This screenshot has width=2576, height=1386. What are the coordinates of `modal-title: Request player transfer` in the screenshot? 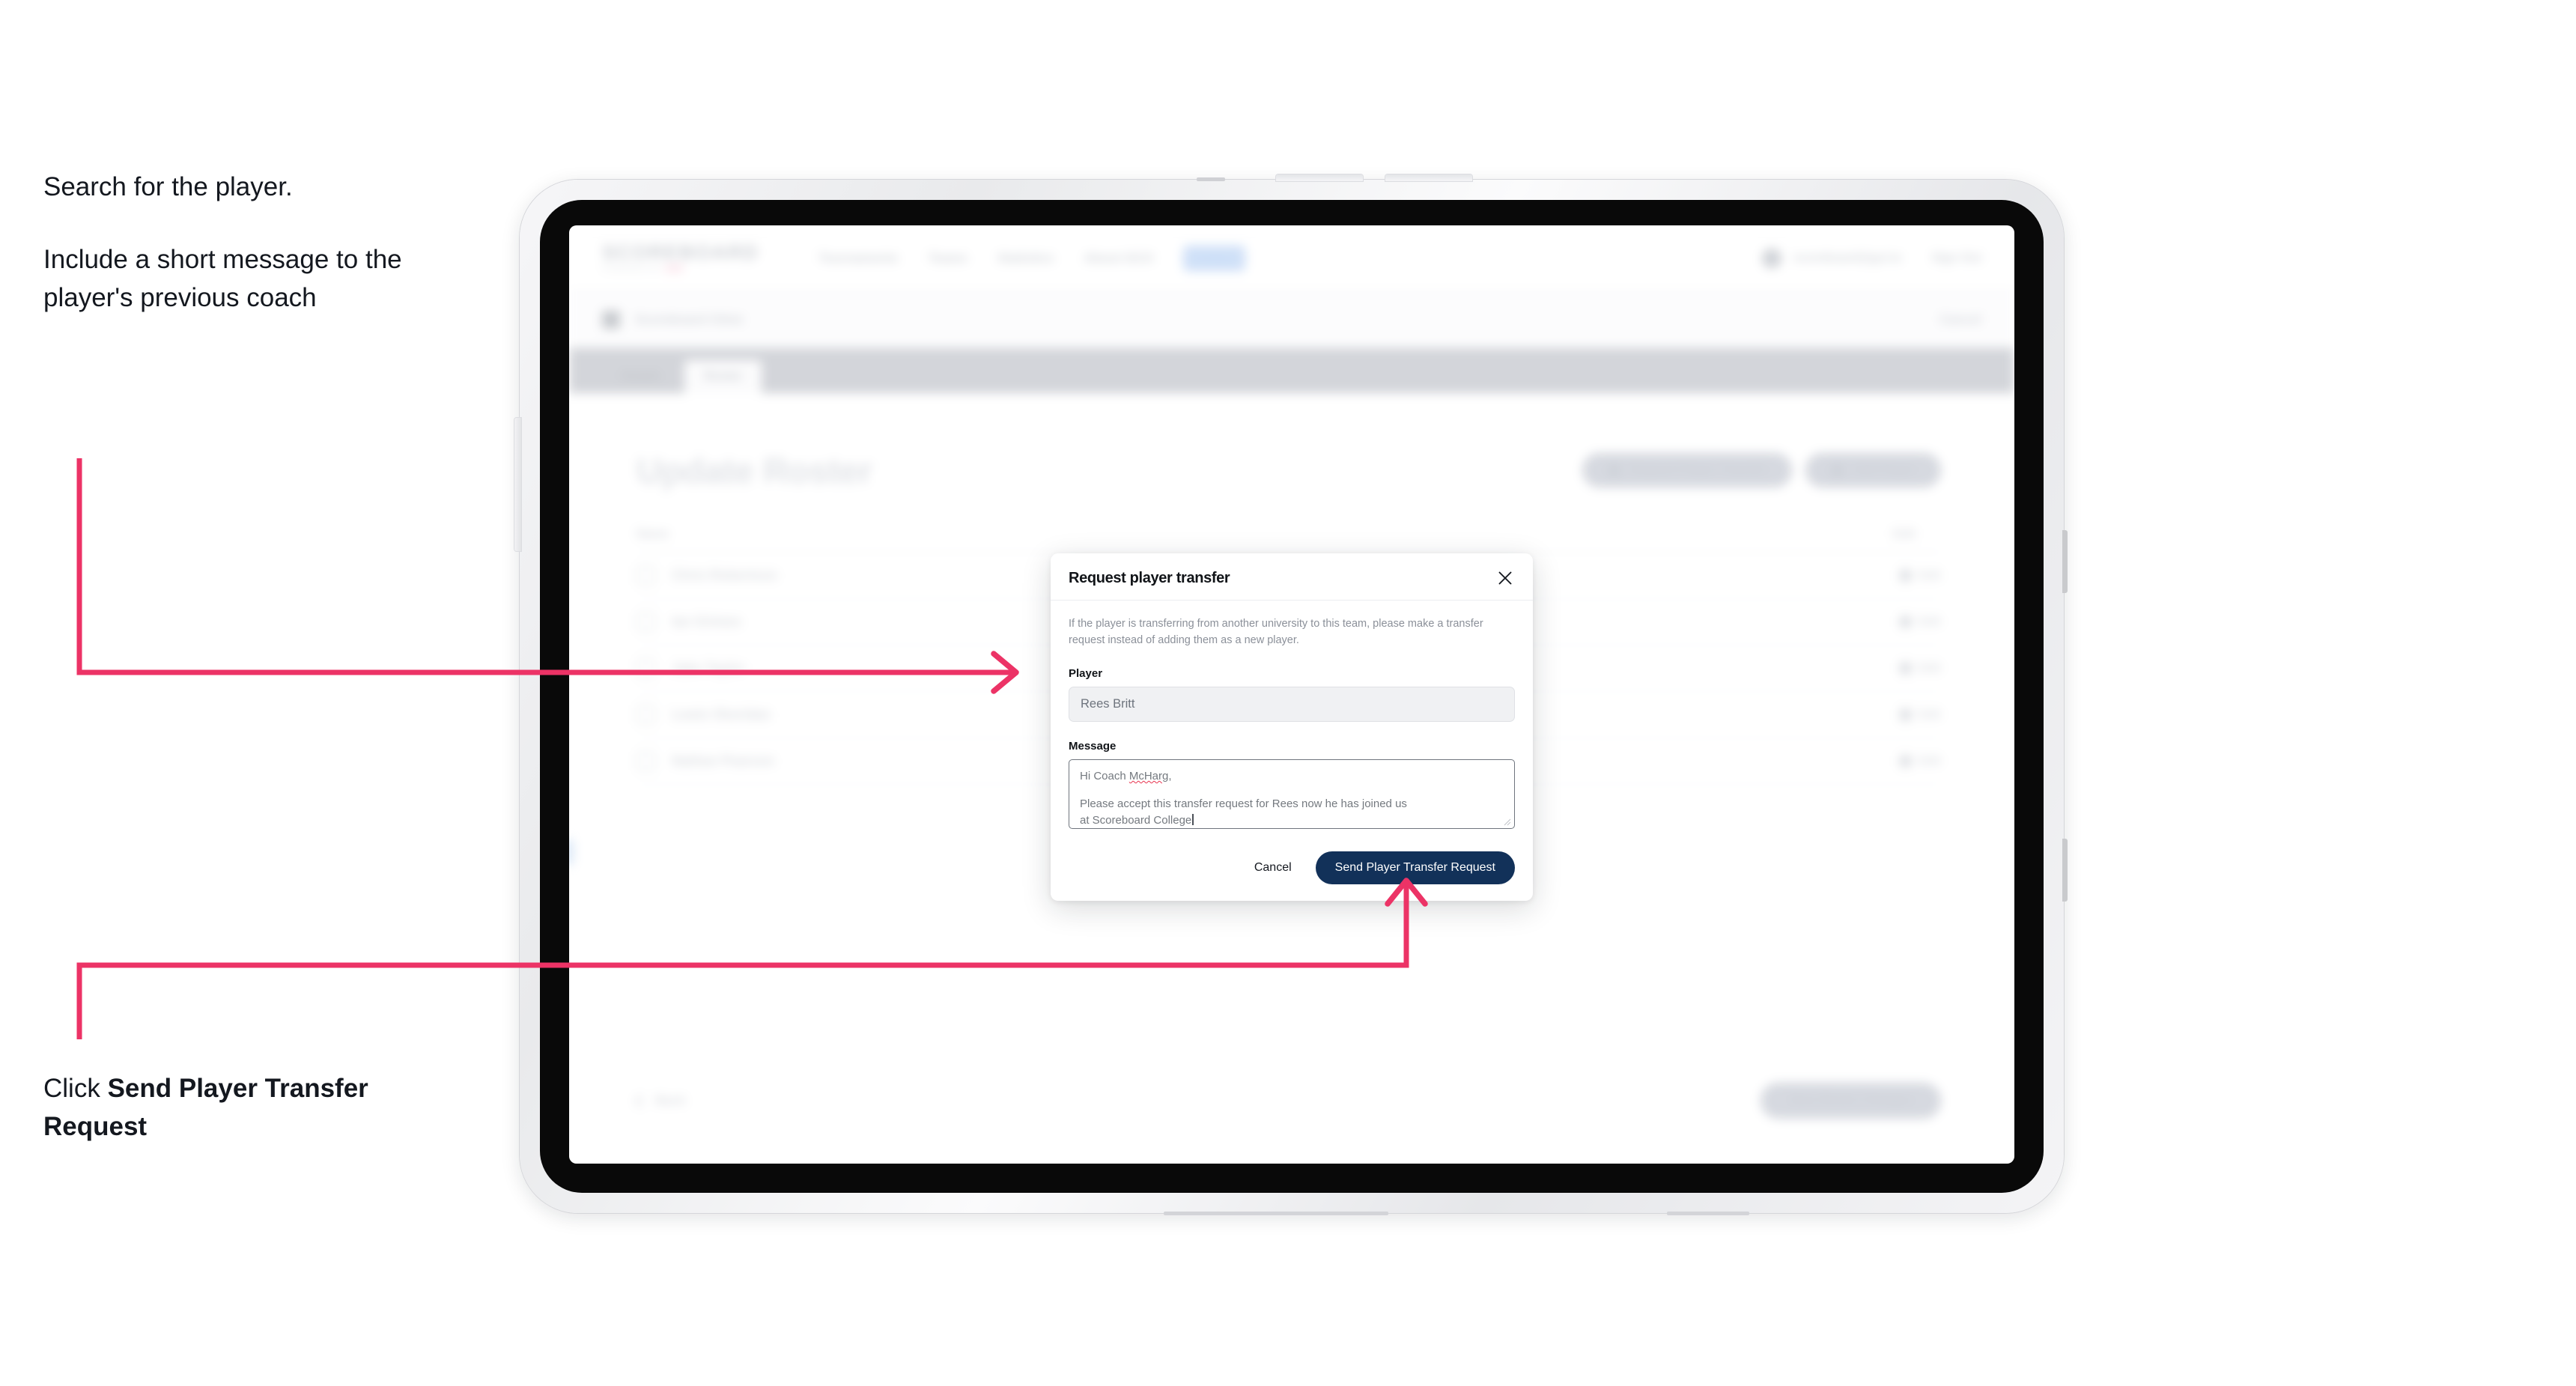 It's located at (1149, 577).